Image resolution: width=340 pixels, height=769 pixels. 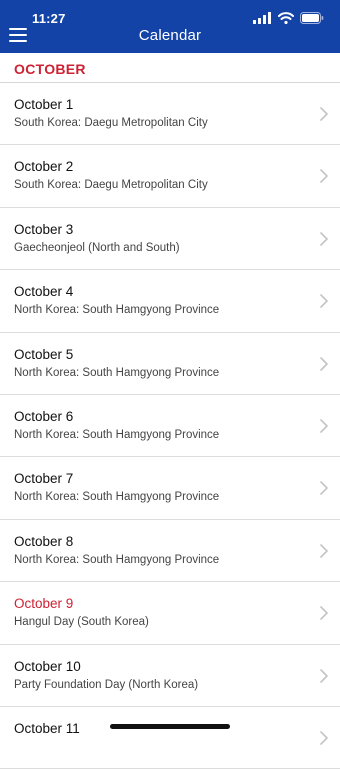 What do you see at coordinates (44, 479) in the screenshot?
I see `list-item-date: October 7` at bounding box center [44, 479].